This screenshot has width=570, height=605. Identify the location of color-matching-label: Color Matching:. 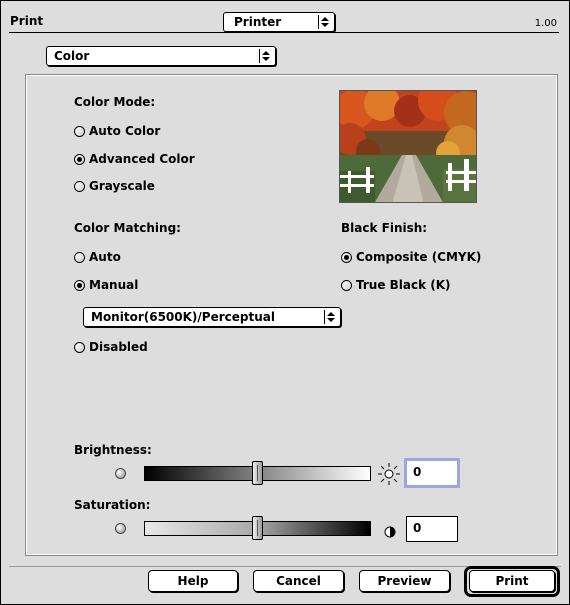
(127, 228).